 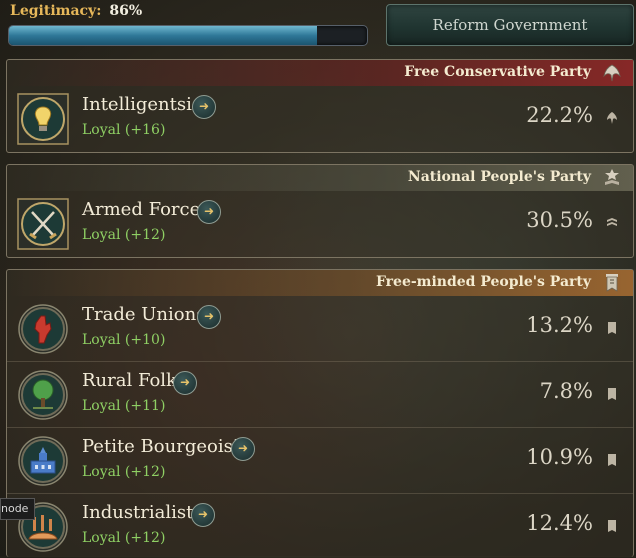 What do you see at coordinates (124, 340) in the screenshot?
I see `group-approval: Loyal (+10)` at bounding box center [124, 340].